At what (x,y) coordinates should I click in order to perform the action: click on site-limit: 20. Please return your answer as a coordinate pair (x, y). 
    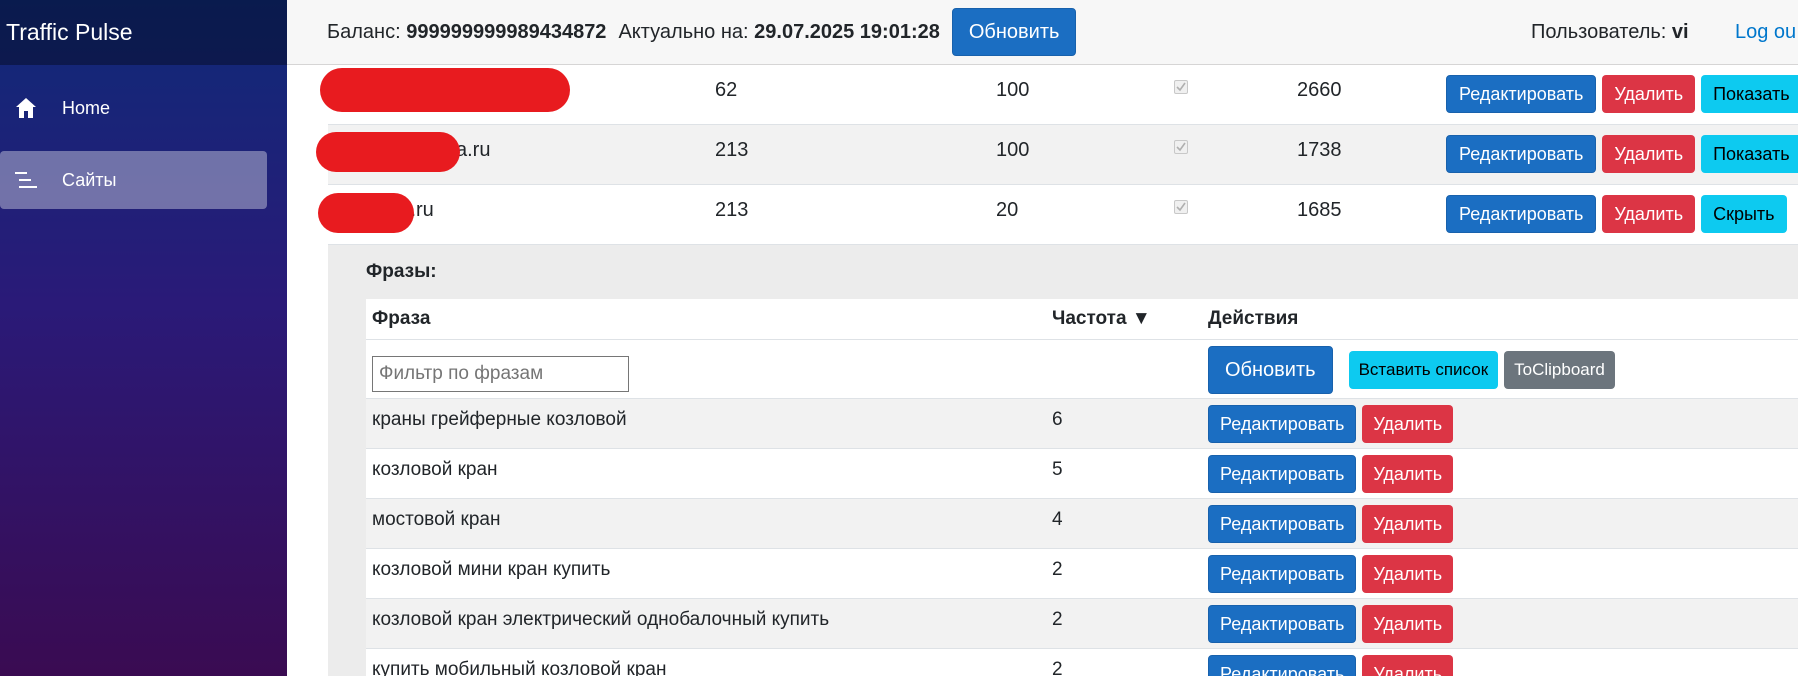
    Looking at the image, I should click on (1007, 210).